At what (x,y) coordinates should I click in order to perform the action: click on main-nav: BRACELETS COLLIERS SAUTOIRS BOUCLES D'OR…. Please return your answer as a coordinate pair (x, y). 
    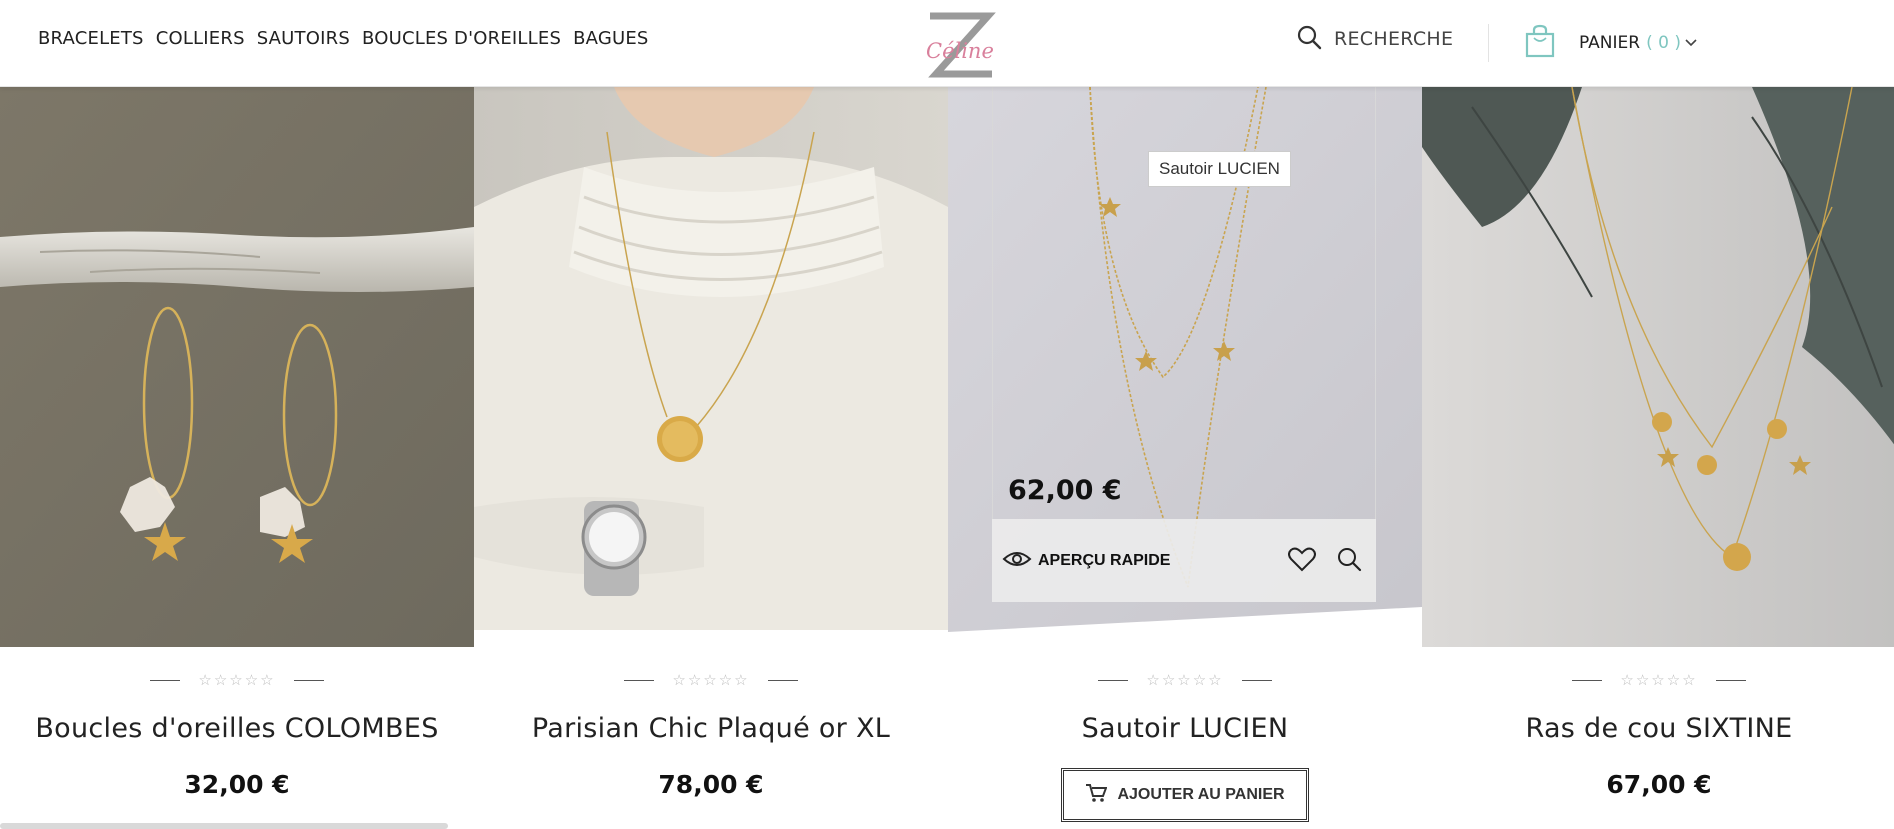
    Looking at the image, I should click on (343, 38).